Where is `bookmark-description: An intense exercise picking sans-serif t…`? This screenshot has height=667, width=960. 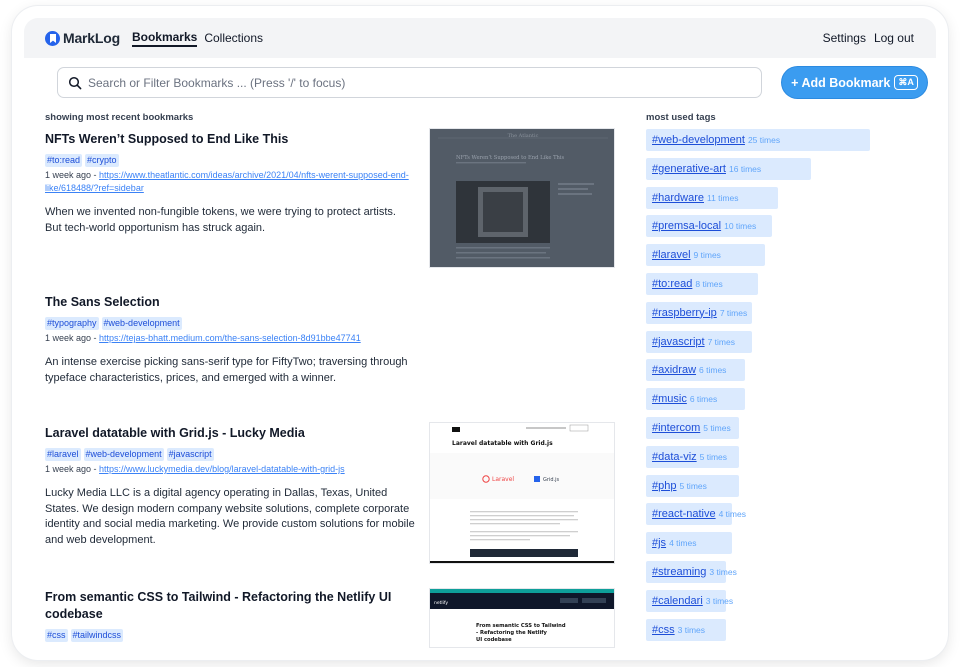 bookmark-description: An intense exercise picking sans-serif t… is located at coordinates (226, 370).